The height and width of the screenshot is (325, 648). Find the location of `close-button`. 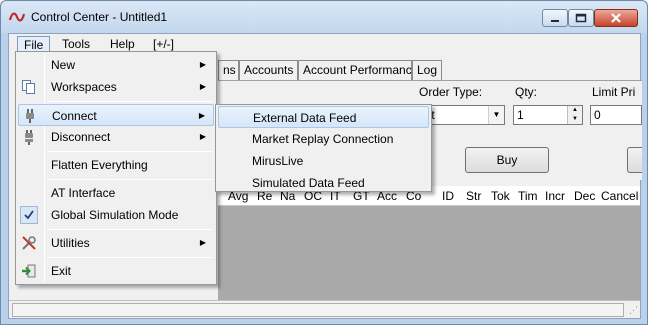

close-button is located at coordinates (616, 18).